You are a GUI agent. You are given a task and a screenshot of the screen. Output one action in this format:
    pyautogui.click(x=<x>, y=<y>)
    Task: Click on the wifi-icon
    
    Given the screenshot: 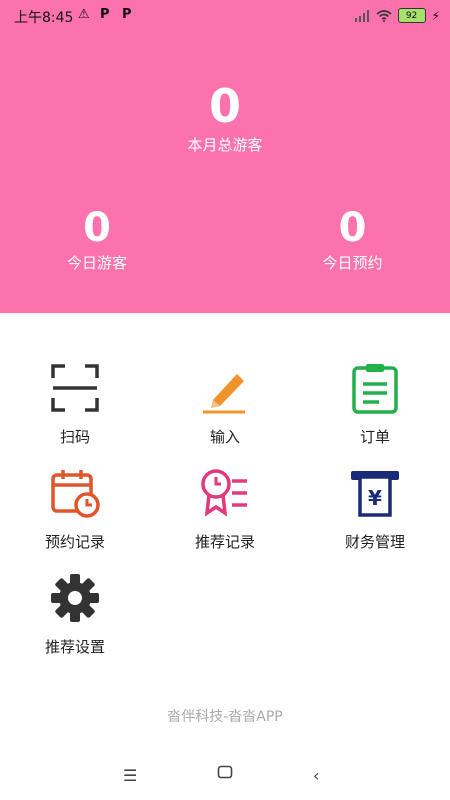 What is the action you would take?
    pyautogui.click(x=384, y=15)
    